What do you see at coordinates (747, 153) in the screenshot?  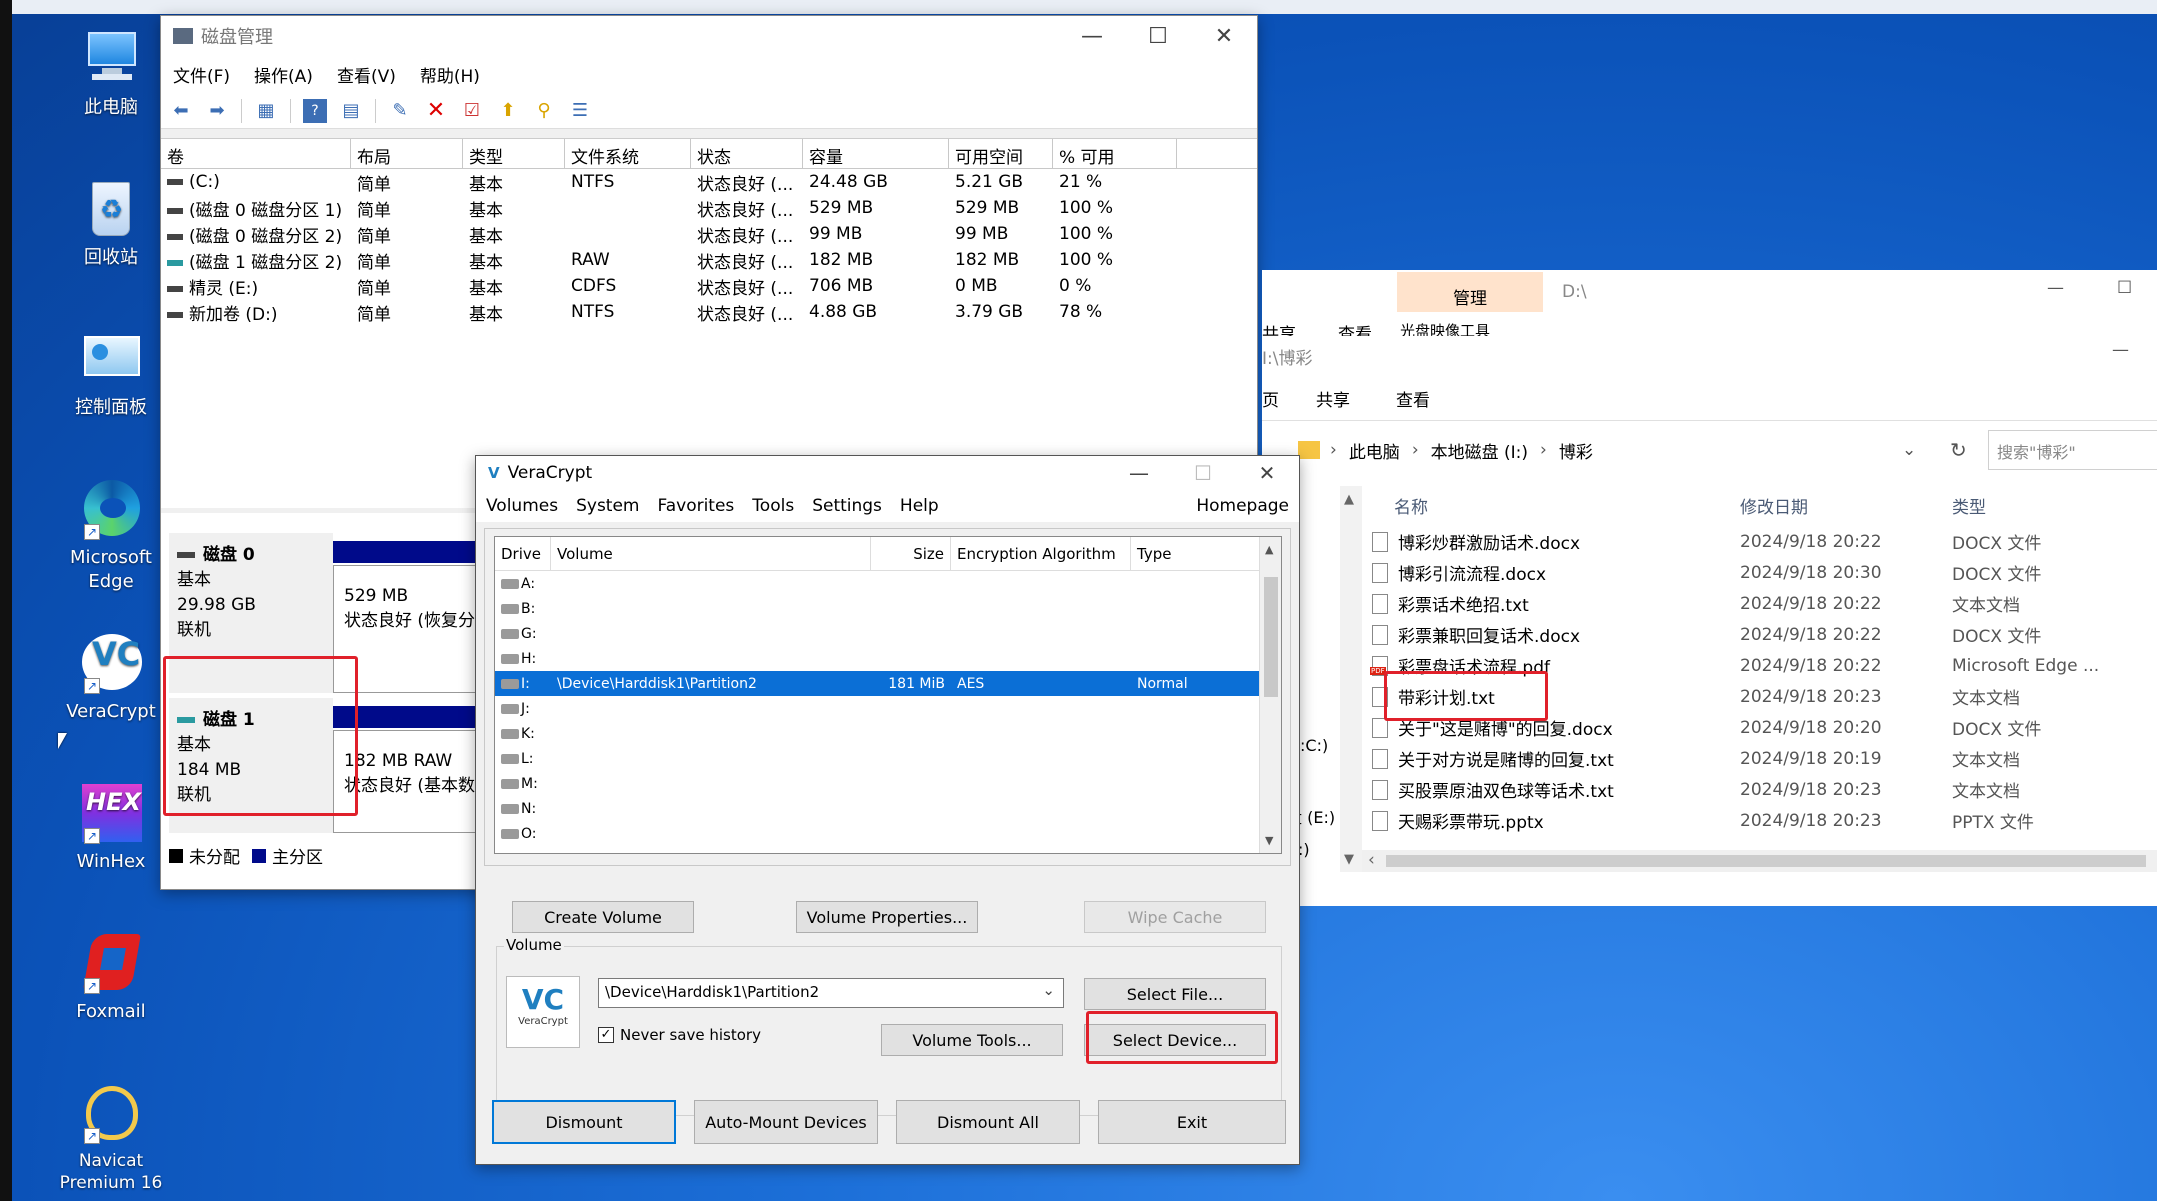 I see `col-status: 状态` at bounding box center [747, 153].